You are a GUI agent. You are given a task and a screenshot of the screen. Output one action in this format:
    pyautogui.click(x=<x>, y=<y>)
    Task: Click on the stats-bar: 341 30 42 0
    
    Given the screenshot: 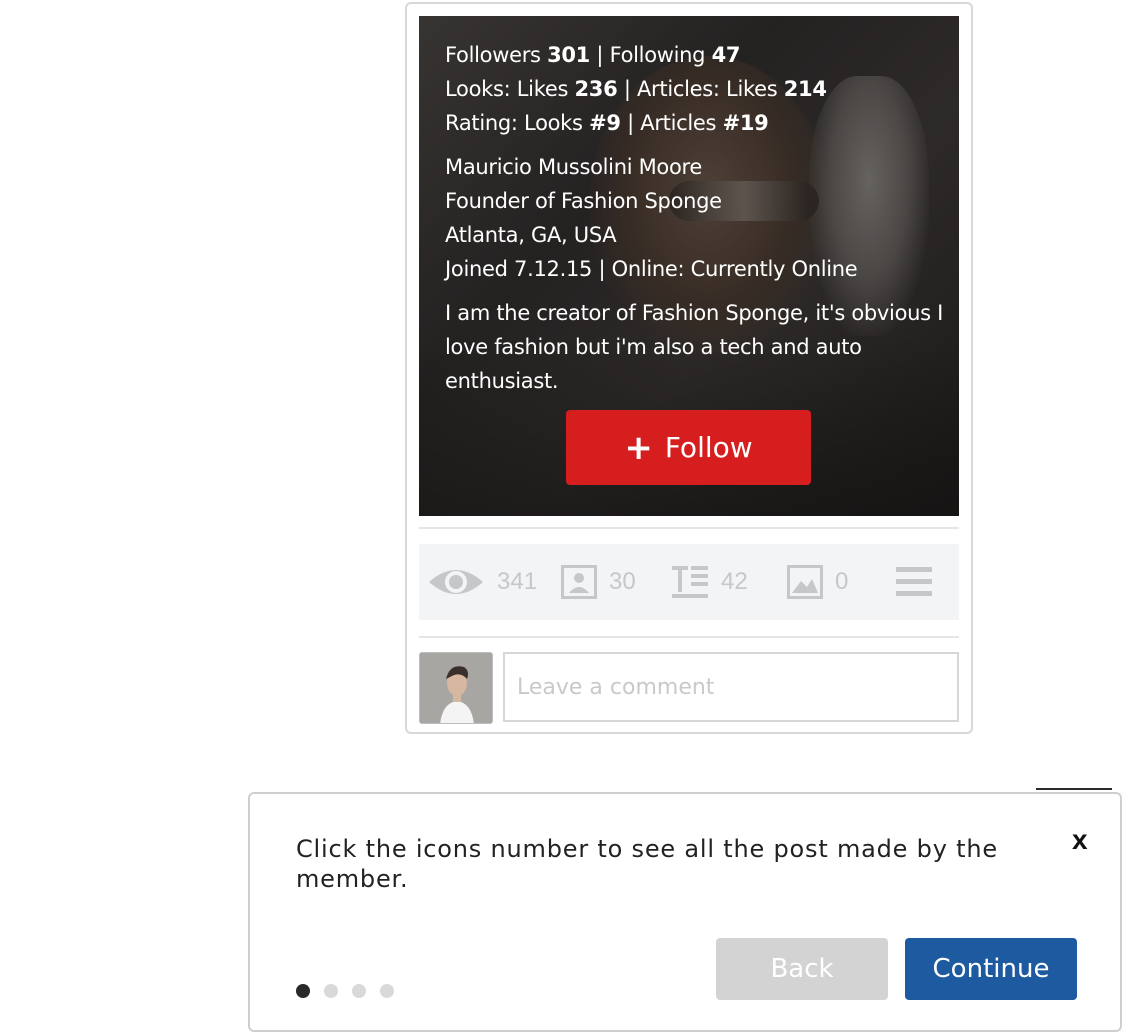 What is the action you would take?
    pyautogui.click(x=689, y=582)
    